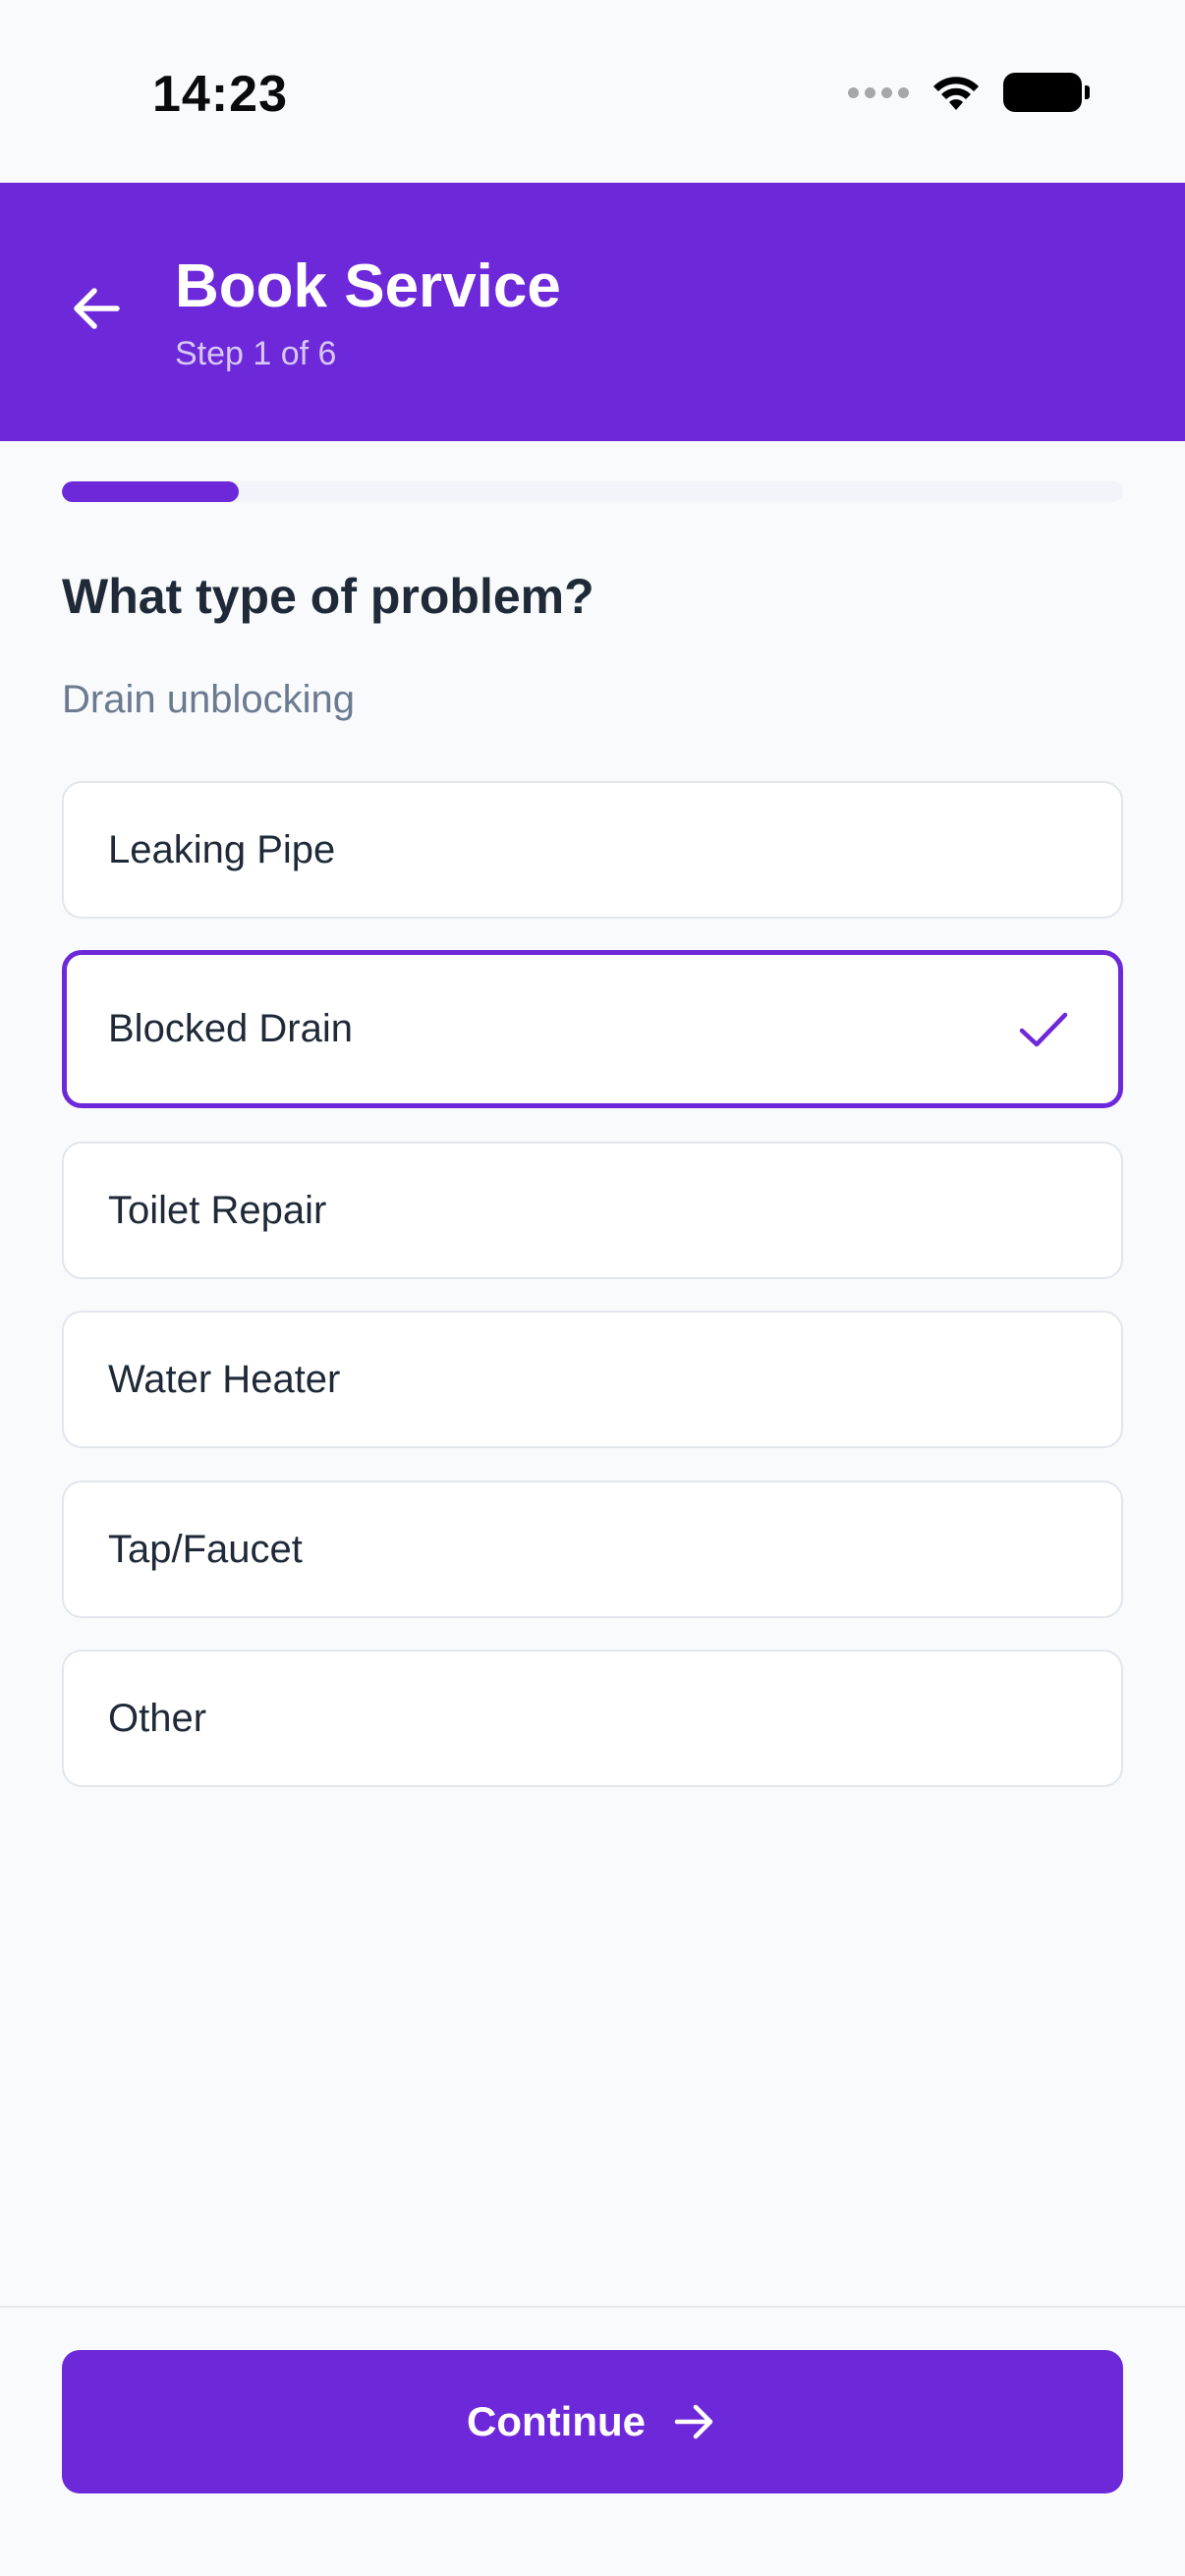 The width and height of the screenshot is (1185, 2576). What do you see at coordinates (328, 596) in the screenshot?
I see `question-title: What type of problem?` at bounding box center [328, 596].